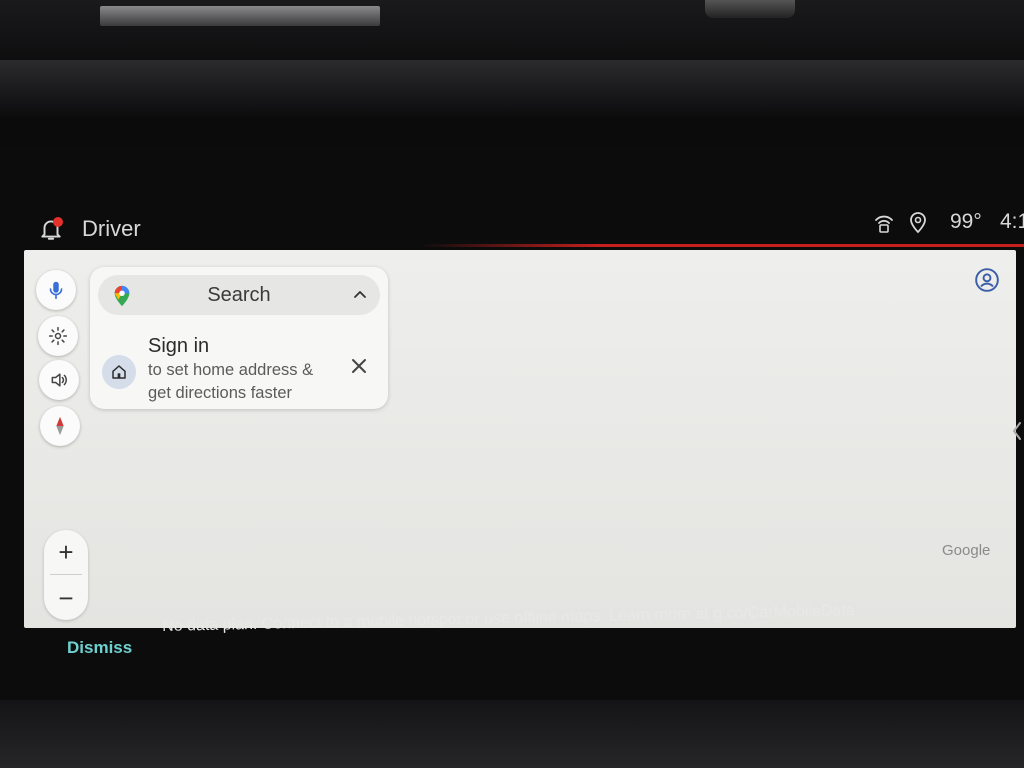  What do you see at coordinates (918, 223) in the screenshot?
I see `location-pin-icon` at bounding box center [918, 223].